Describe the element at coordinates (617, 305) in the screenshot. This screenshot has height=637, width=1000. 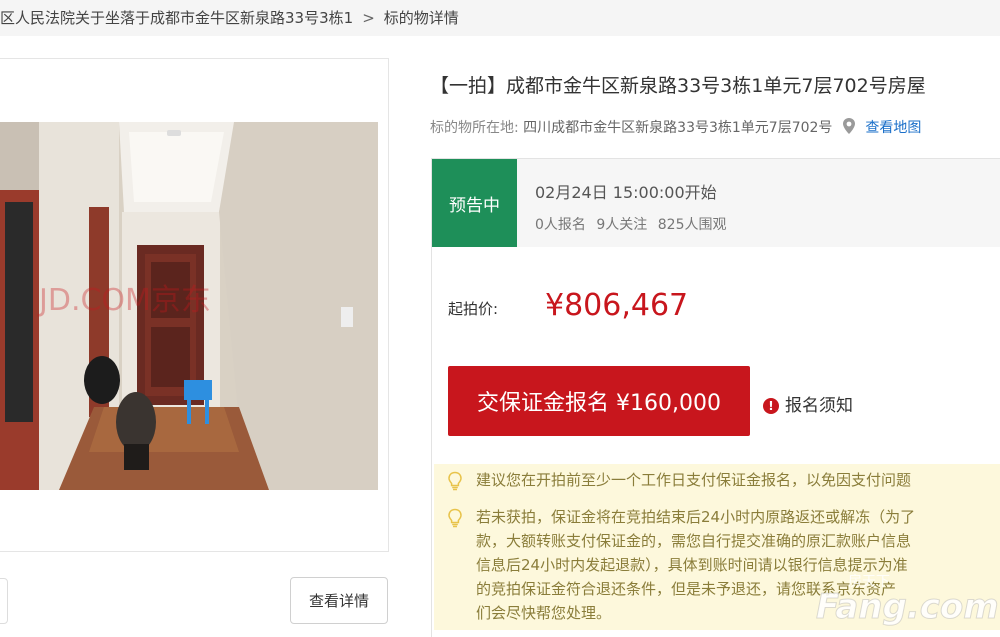
I see `start-price-value: ¥806,467` at that location.